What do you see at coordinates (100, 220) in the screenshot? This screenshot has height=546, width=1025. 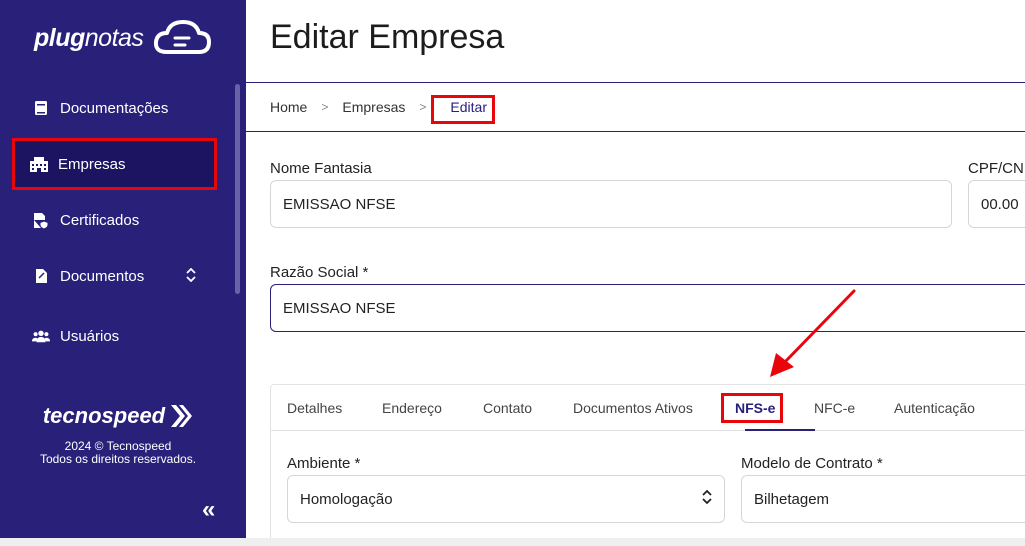 I see `sidebar-item-label: Certificados` at bounding box center [100, 220].